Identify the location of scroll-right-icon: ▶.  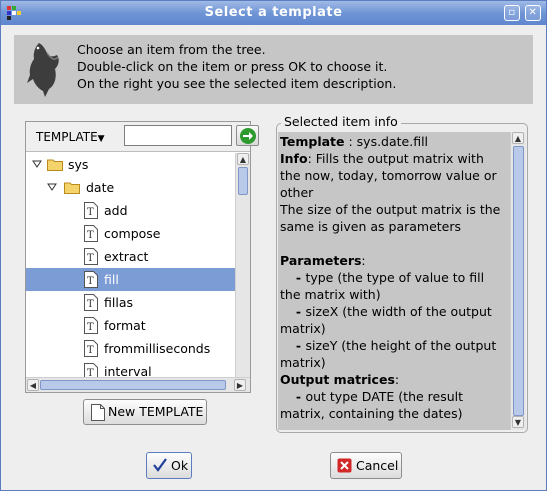
(240, 385).